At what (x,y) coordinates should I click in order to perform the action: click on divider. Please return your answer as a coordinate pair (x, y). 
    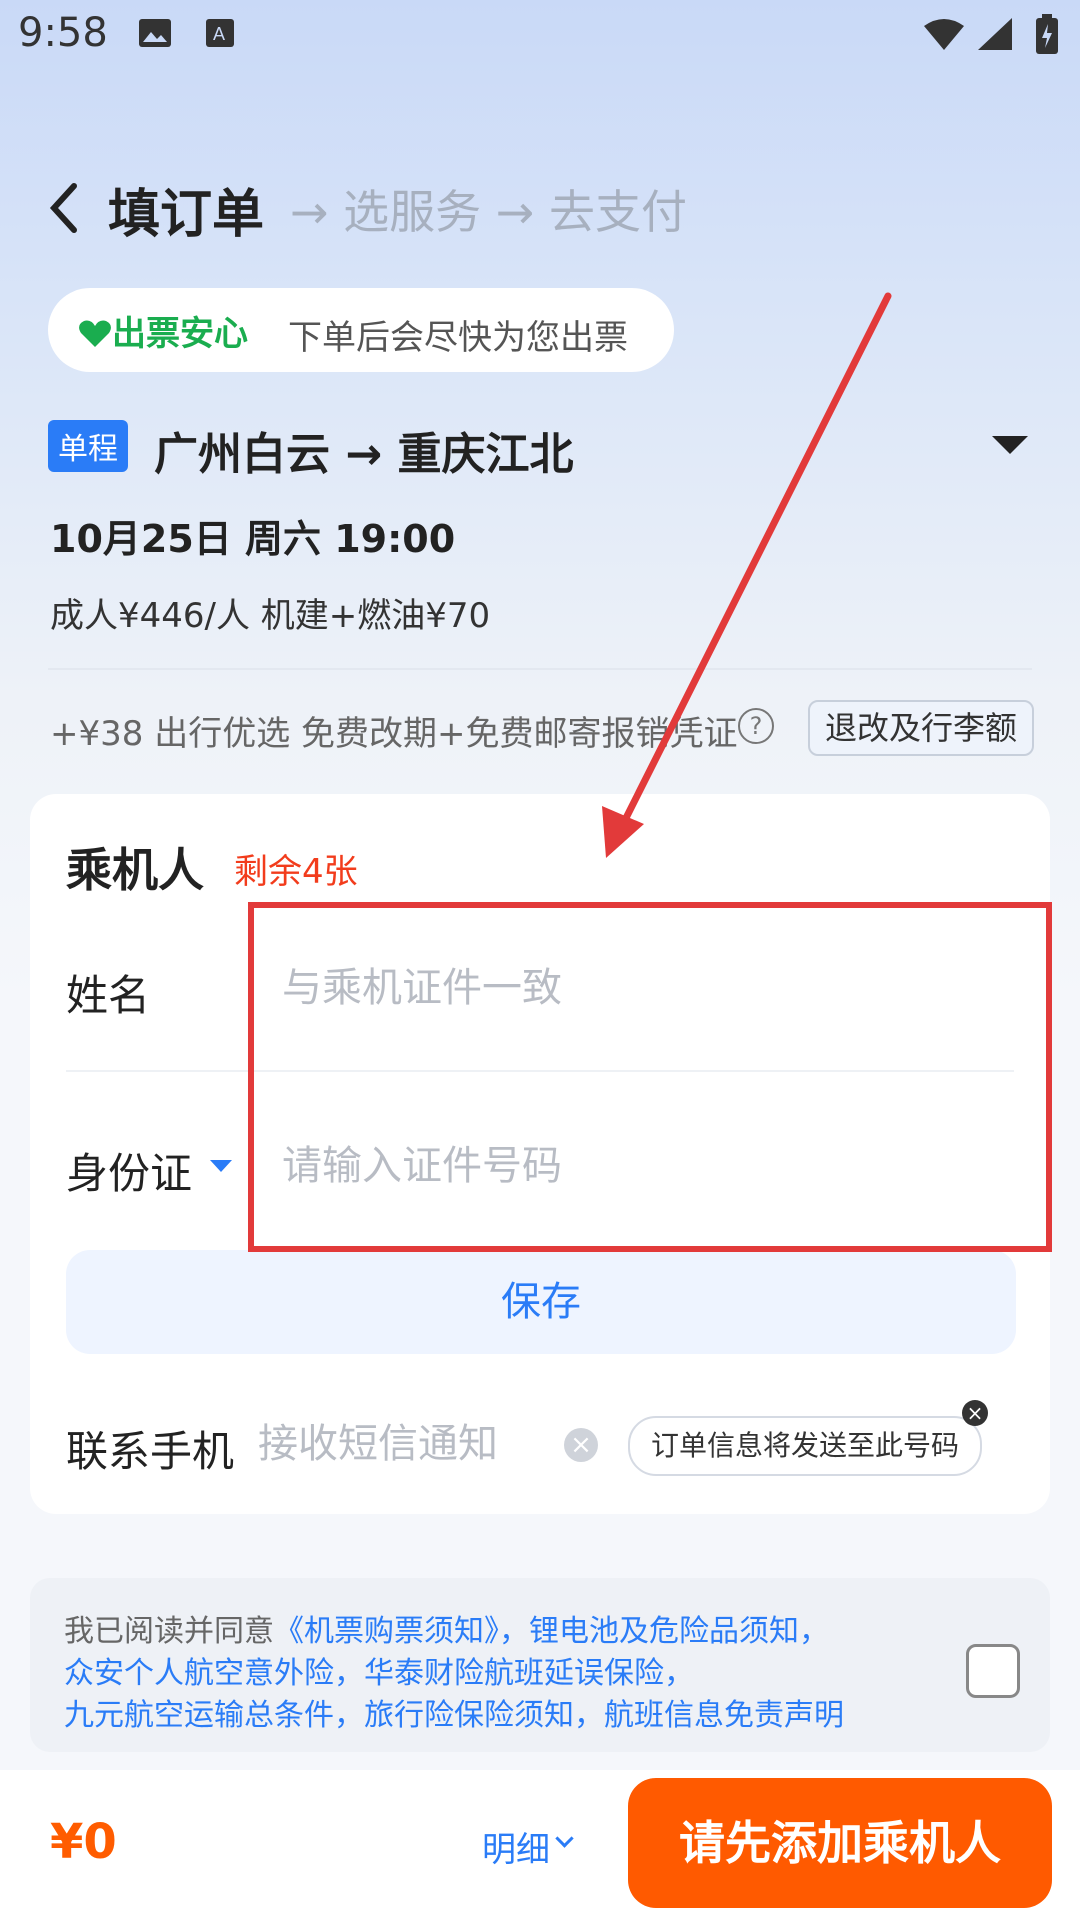
    Looking at the image, I should click on (540, 669).